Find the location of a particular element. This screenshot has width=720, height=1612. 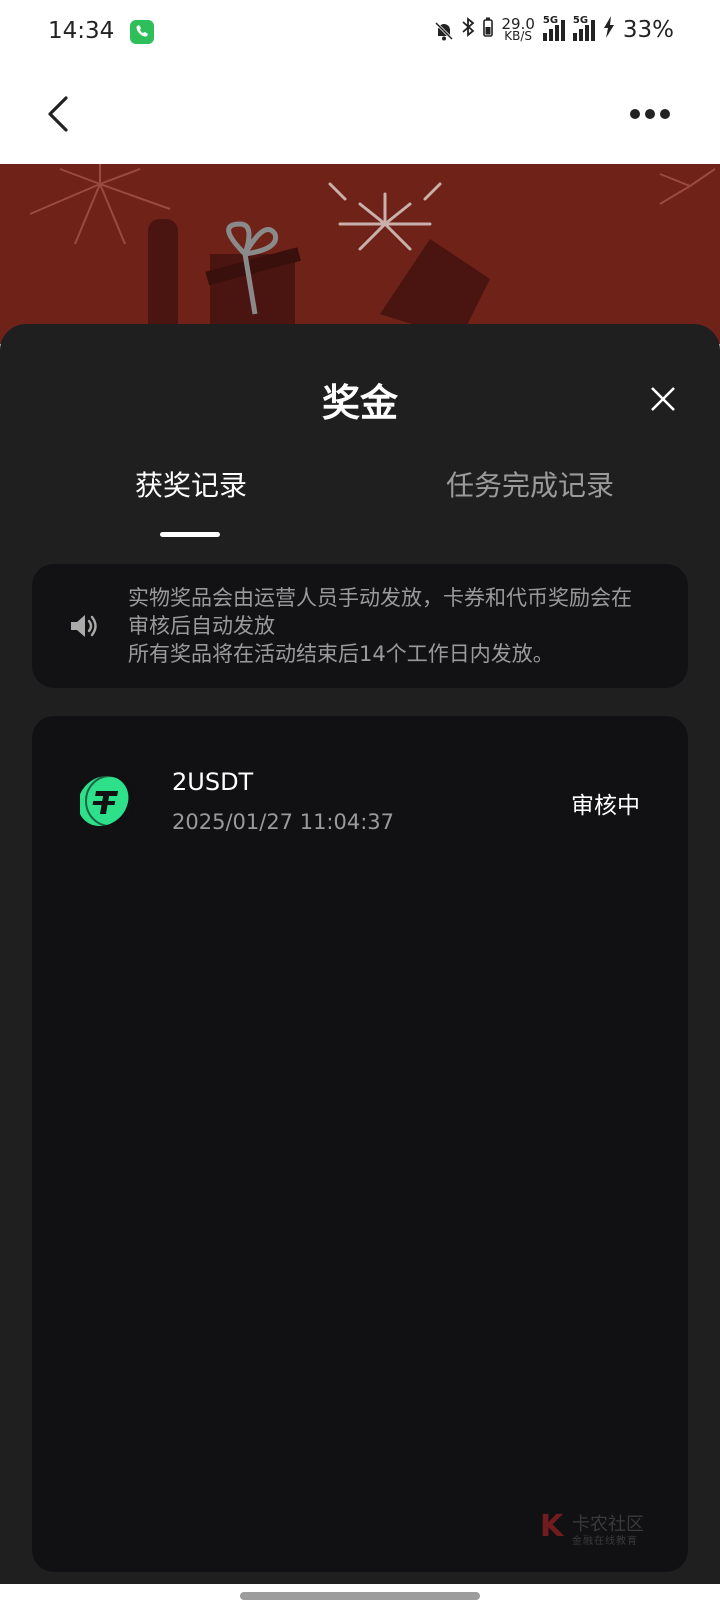

watermark-logo: K 卡农社区 金融在线教育 is located at coordinates (600, 1530).